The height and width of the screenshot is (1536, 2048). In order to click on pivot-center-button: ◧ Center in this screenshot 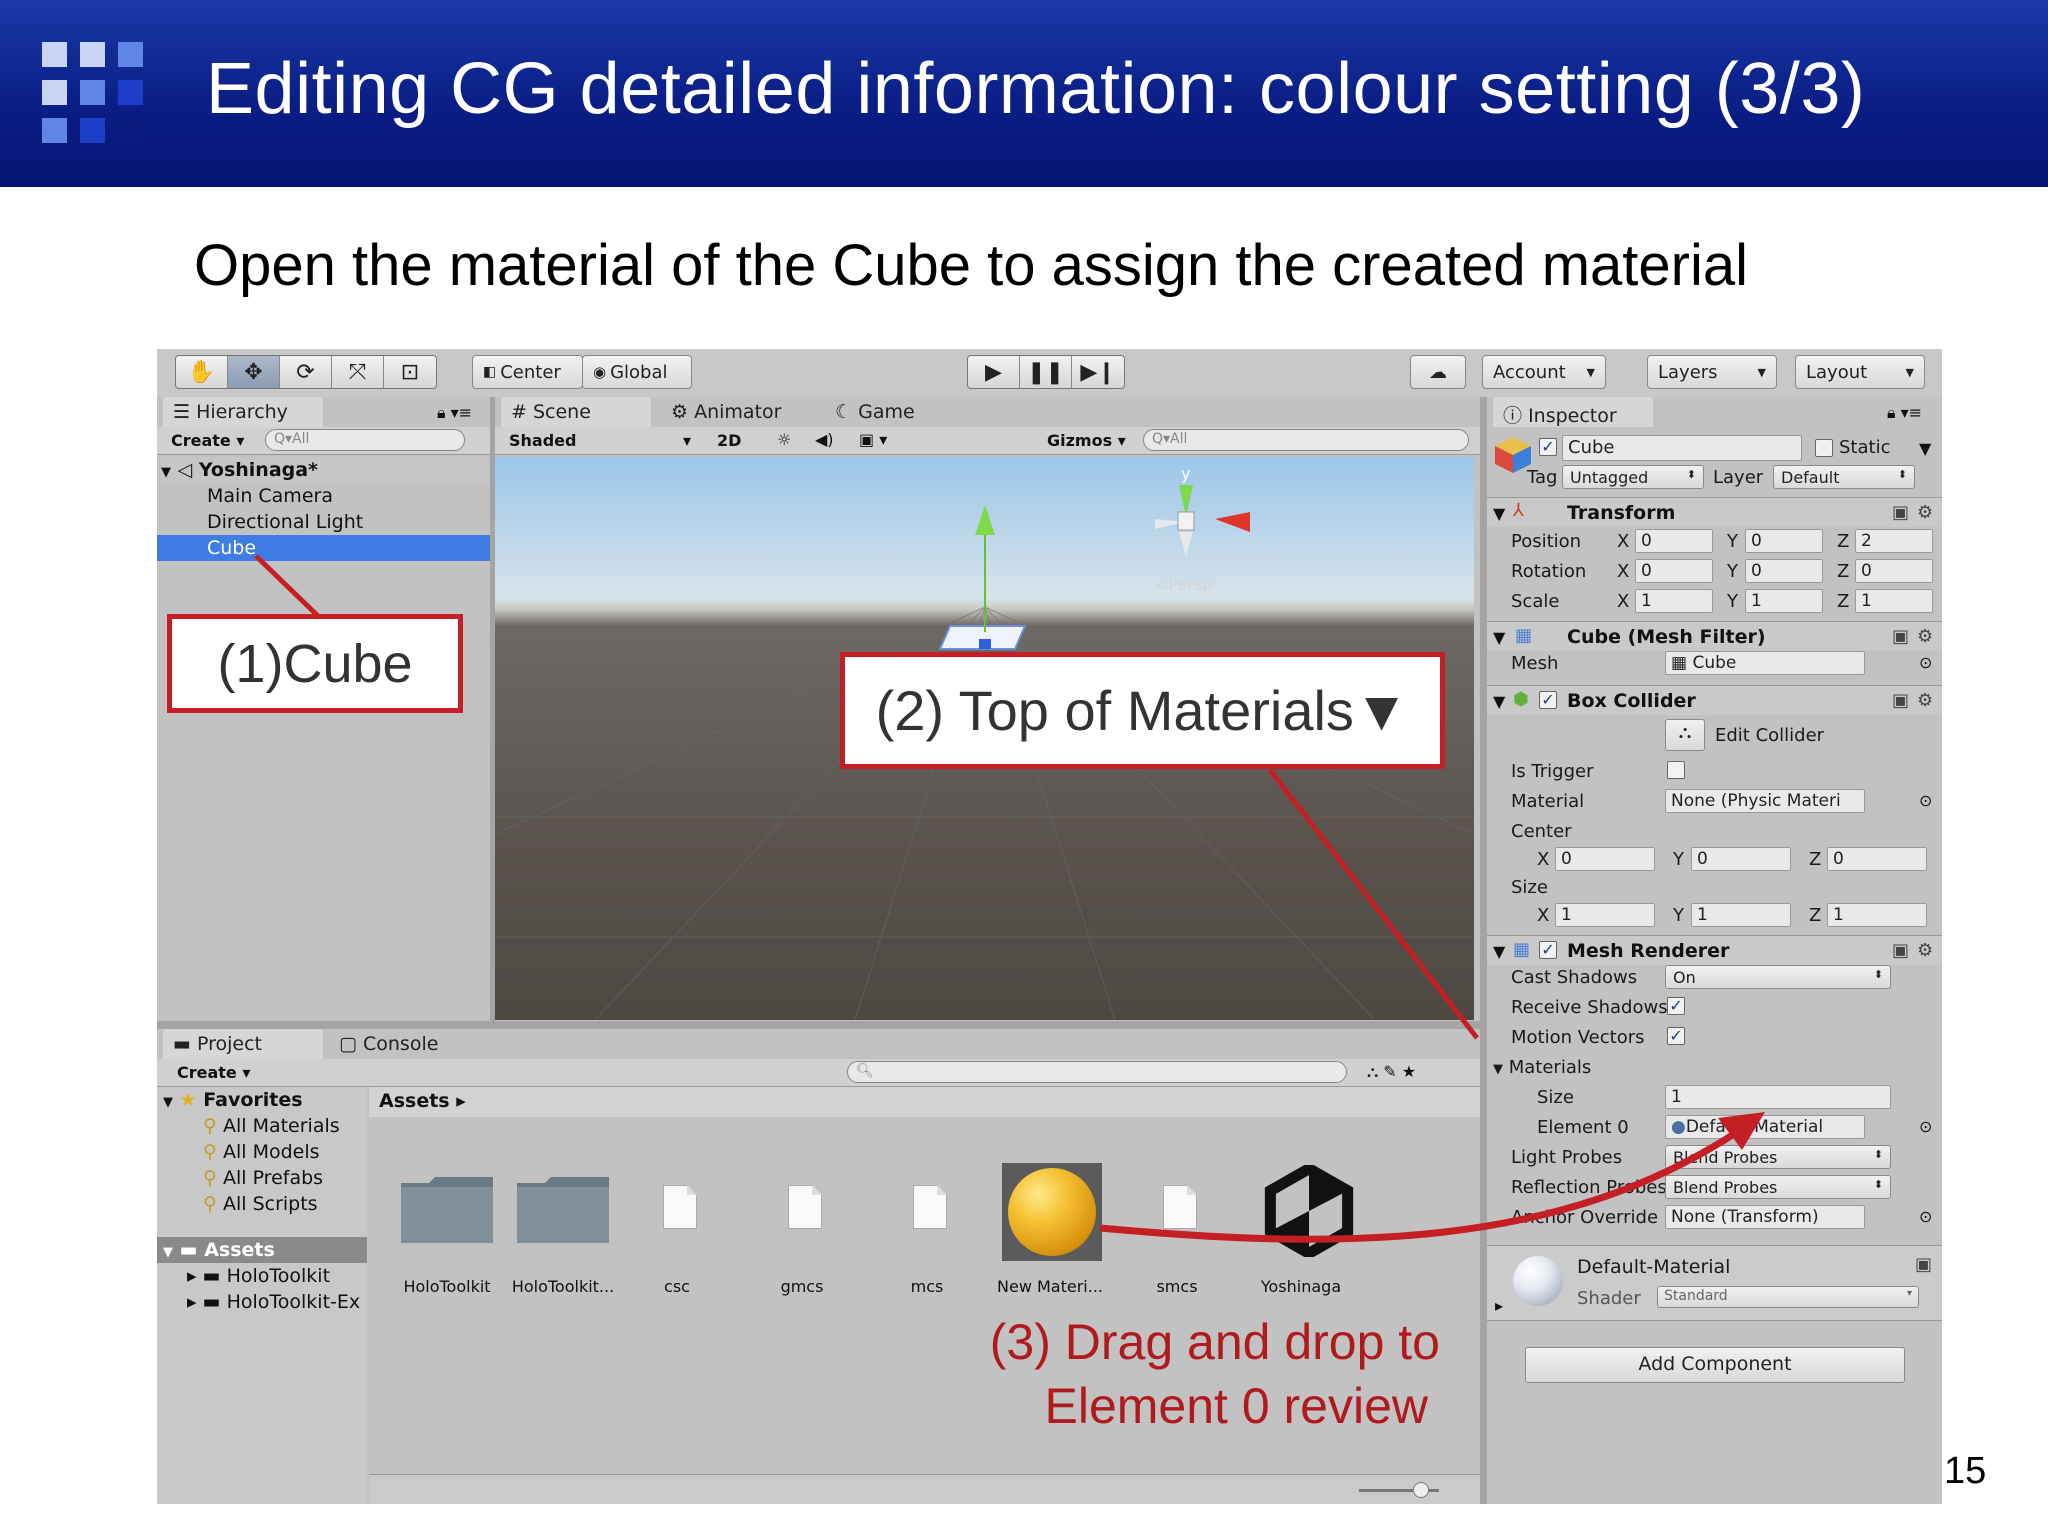, I will do `click(527, 372)`.